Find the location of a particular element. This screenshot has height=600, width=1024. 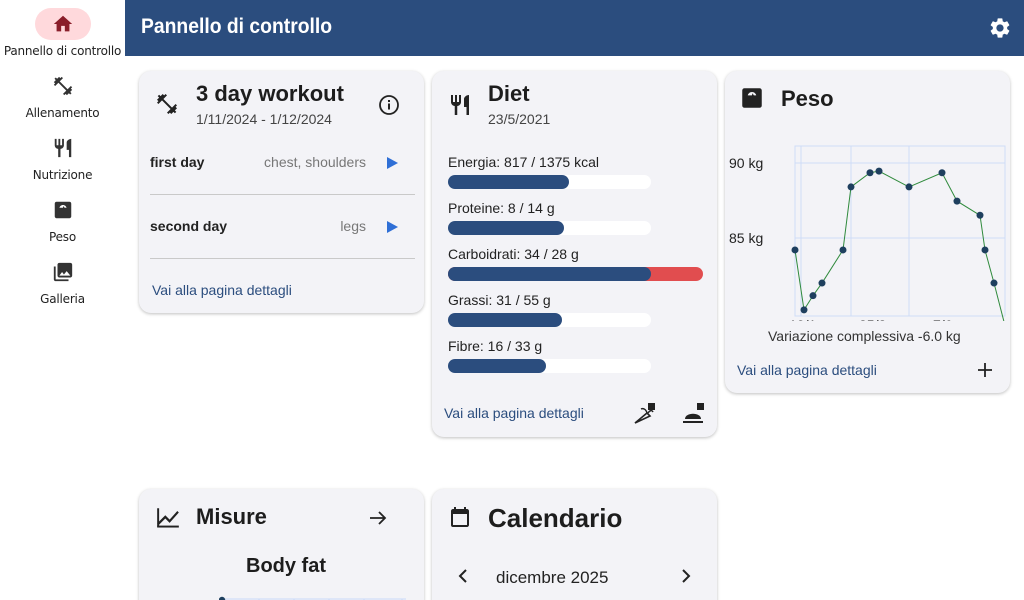

trend-chart-icon is located at coordinates (168, 518).